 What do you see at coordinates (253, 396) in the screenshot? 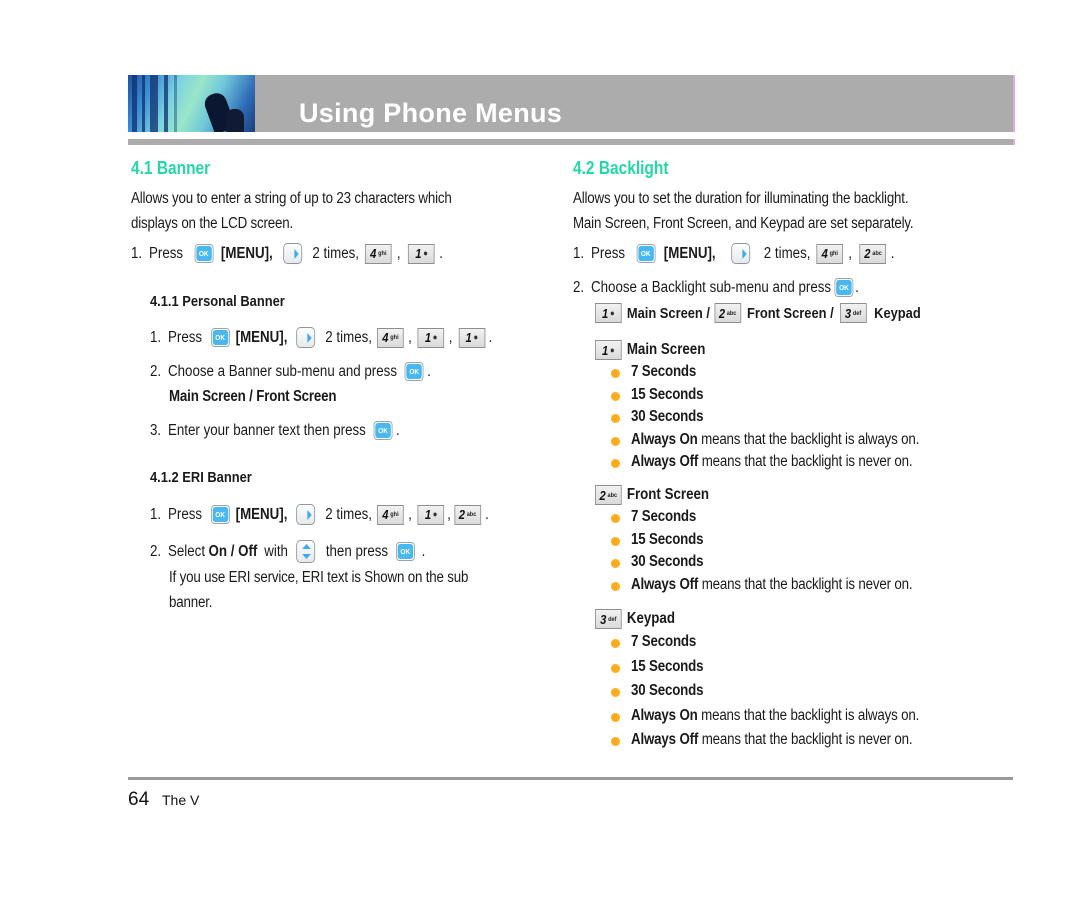
I see `personal-banner-options: Main Screen / Front Screen` at bounding box center [253, 396].